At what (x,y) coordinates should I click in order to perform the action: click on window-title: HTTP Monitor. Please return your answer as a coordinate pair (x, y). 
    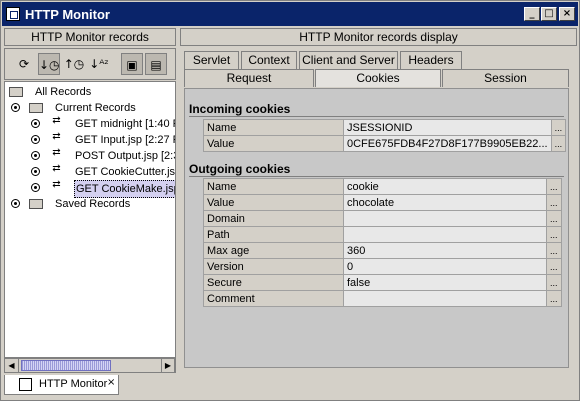
    Looking at the image, I should click on (67, 14).